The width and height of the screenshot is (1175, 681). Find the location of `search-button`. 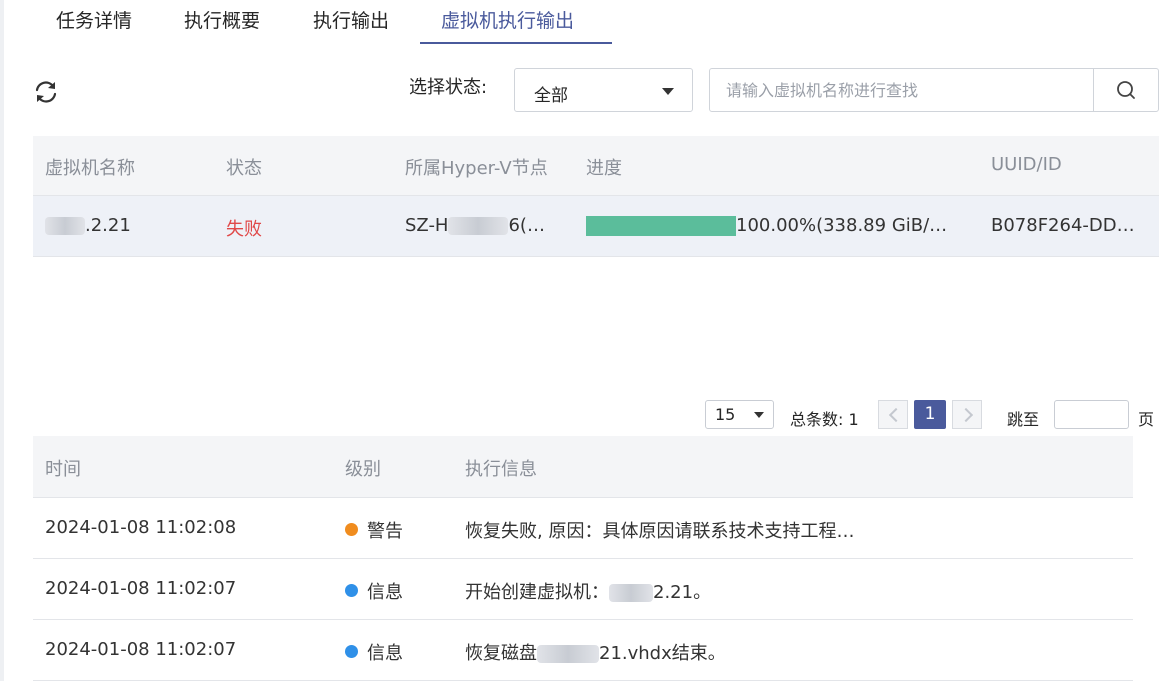

search-button is located at coordinates (1125, 90).